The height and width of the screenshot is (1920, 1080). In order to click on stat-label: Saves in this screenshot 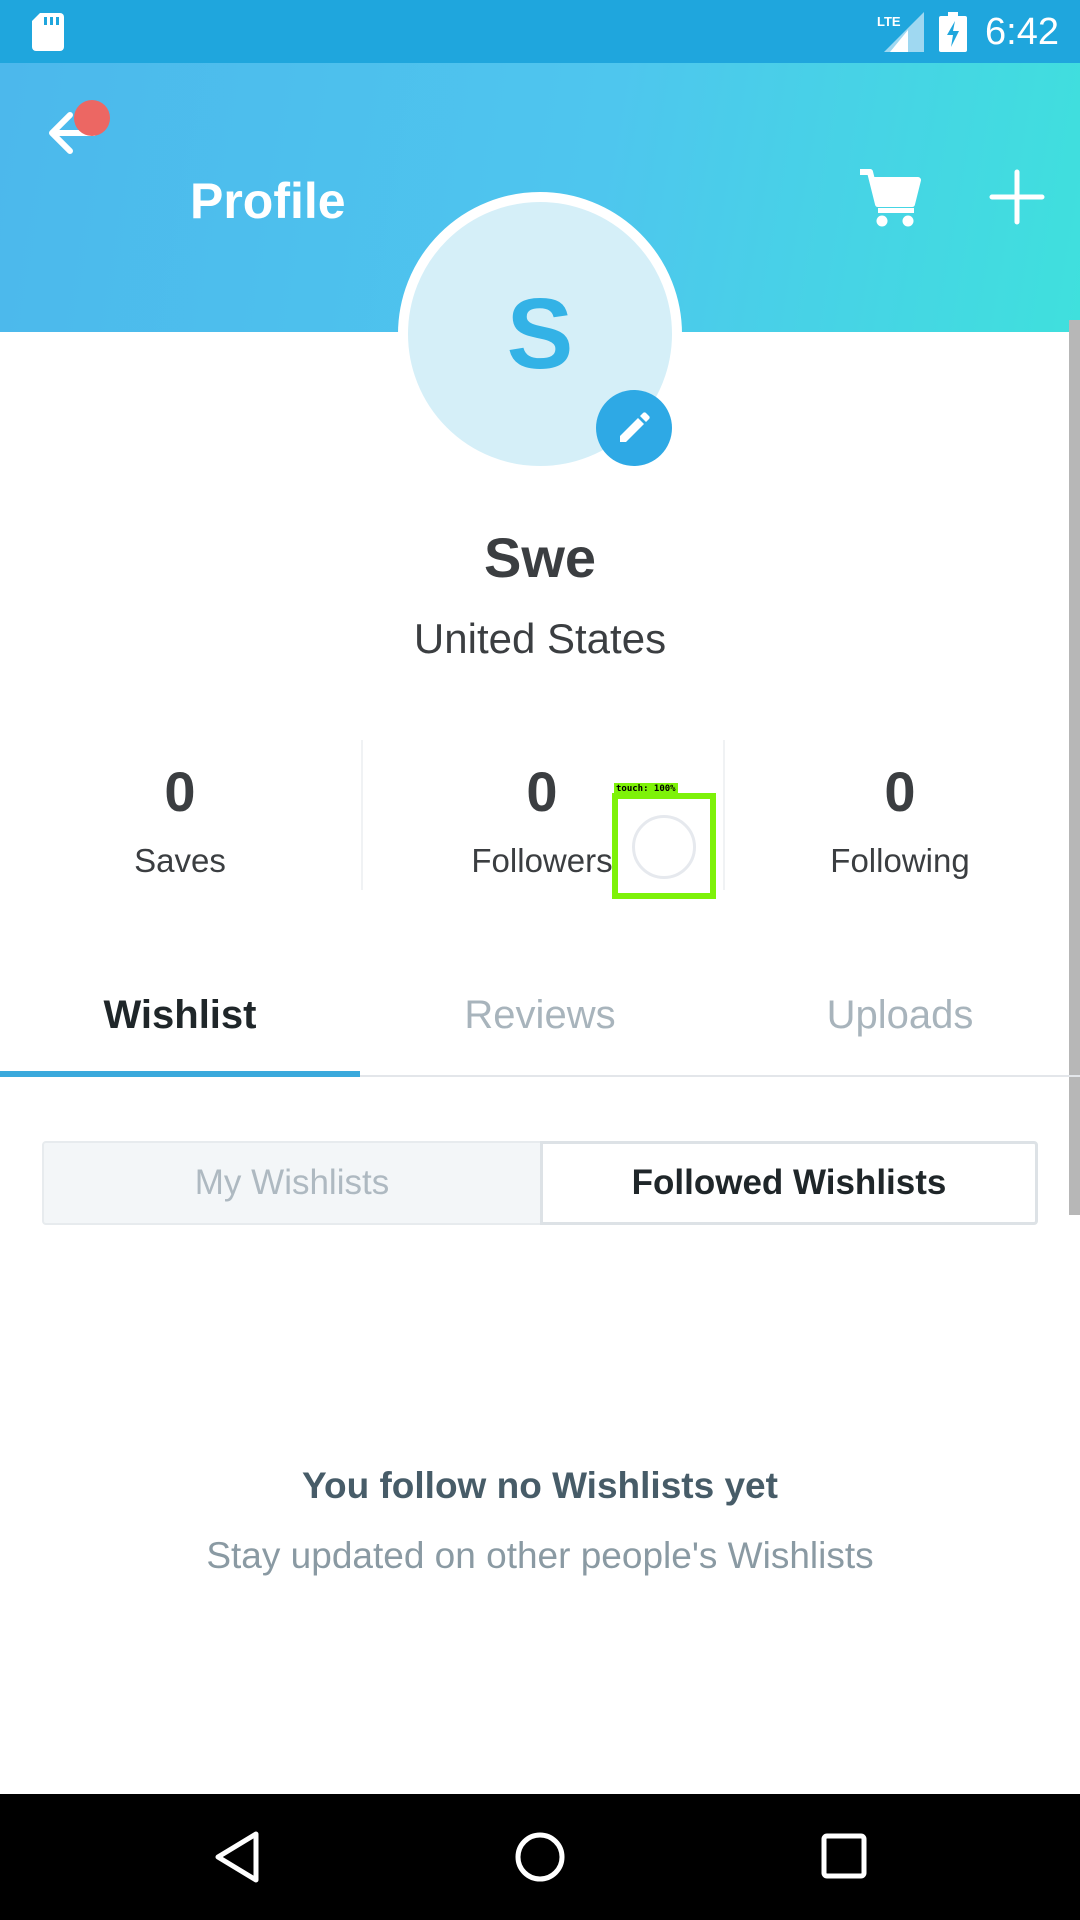, I will do `click(180, 860)`.